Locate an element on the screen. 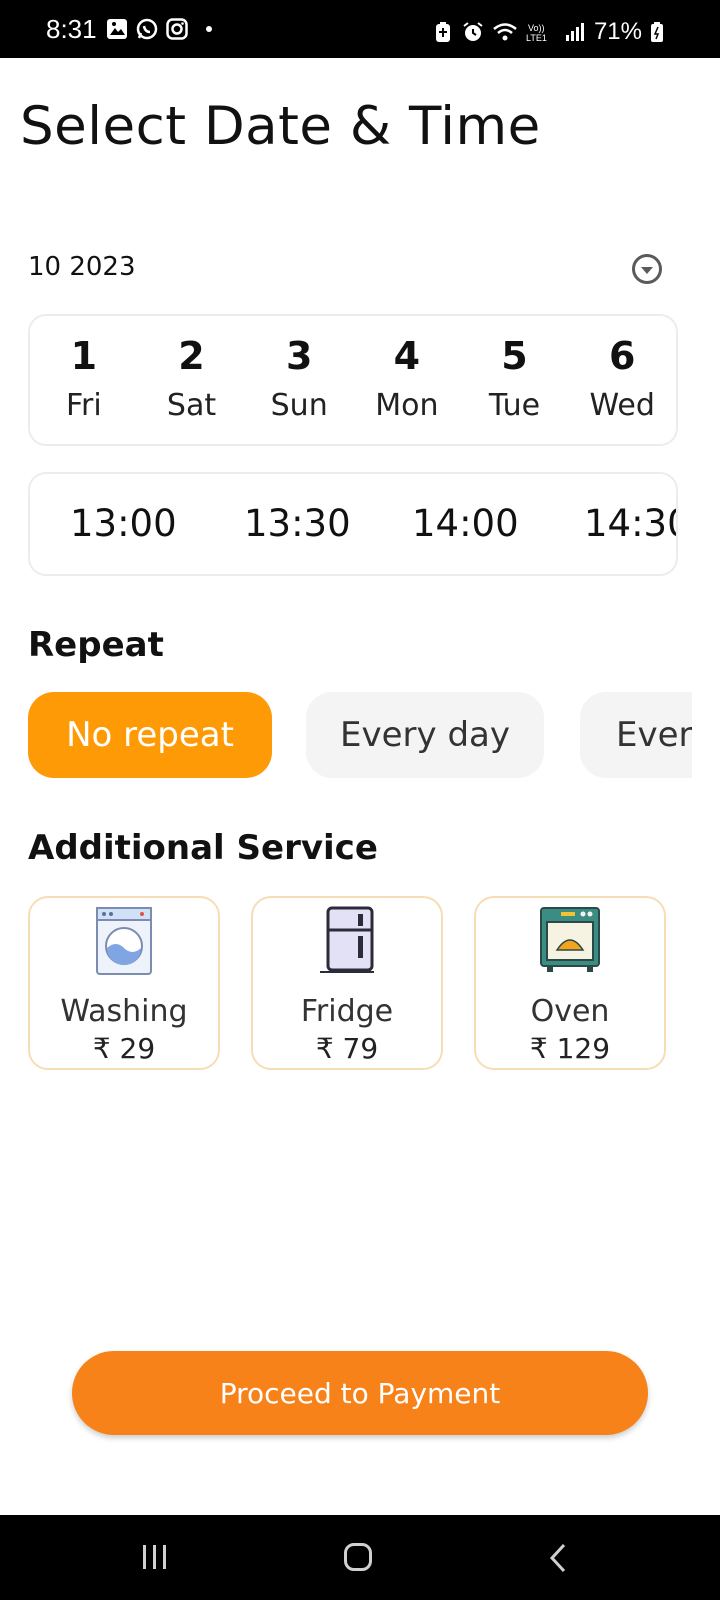 Image resolution: width=720 pixels, height=1600 pixels. date-number: 5 is located at coordinates (514, 356).